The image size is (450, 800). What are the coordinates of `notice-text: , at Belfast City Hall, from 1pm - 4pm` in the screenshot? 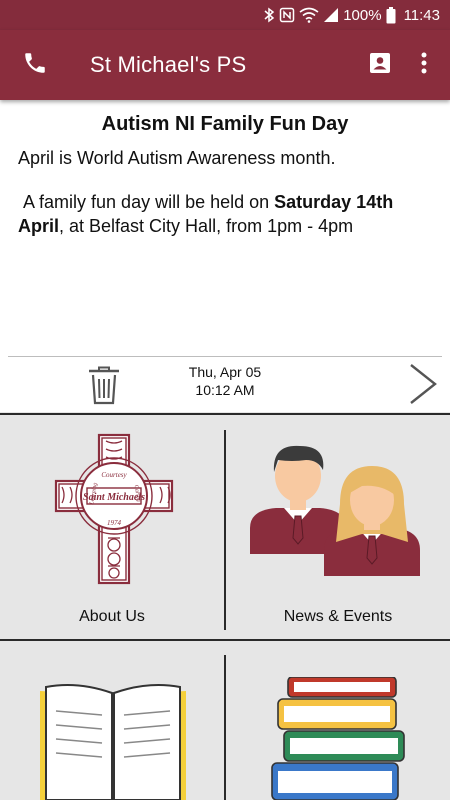 It's located at (206, 226).